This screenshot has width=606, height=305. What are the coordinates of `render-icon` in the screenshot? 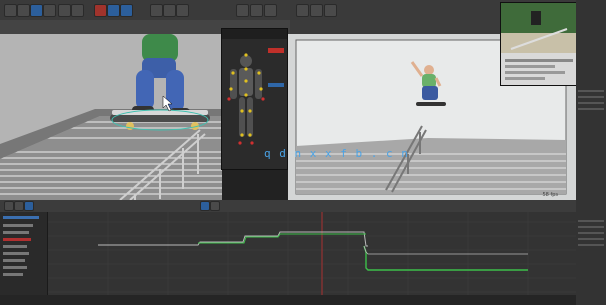 It's located at (100, 10).